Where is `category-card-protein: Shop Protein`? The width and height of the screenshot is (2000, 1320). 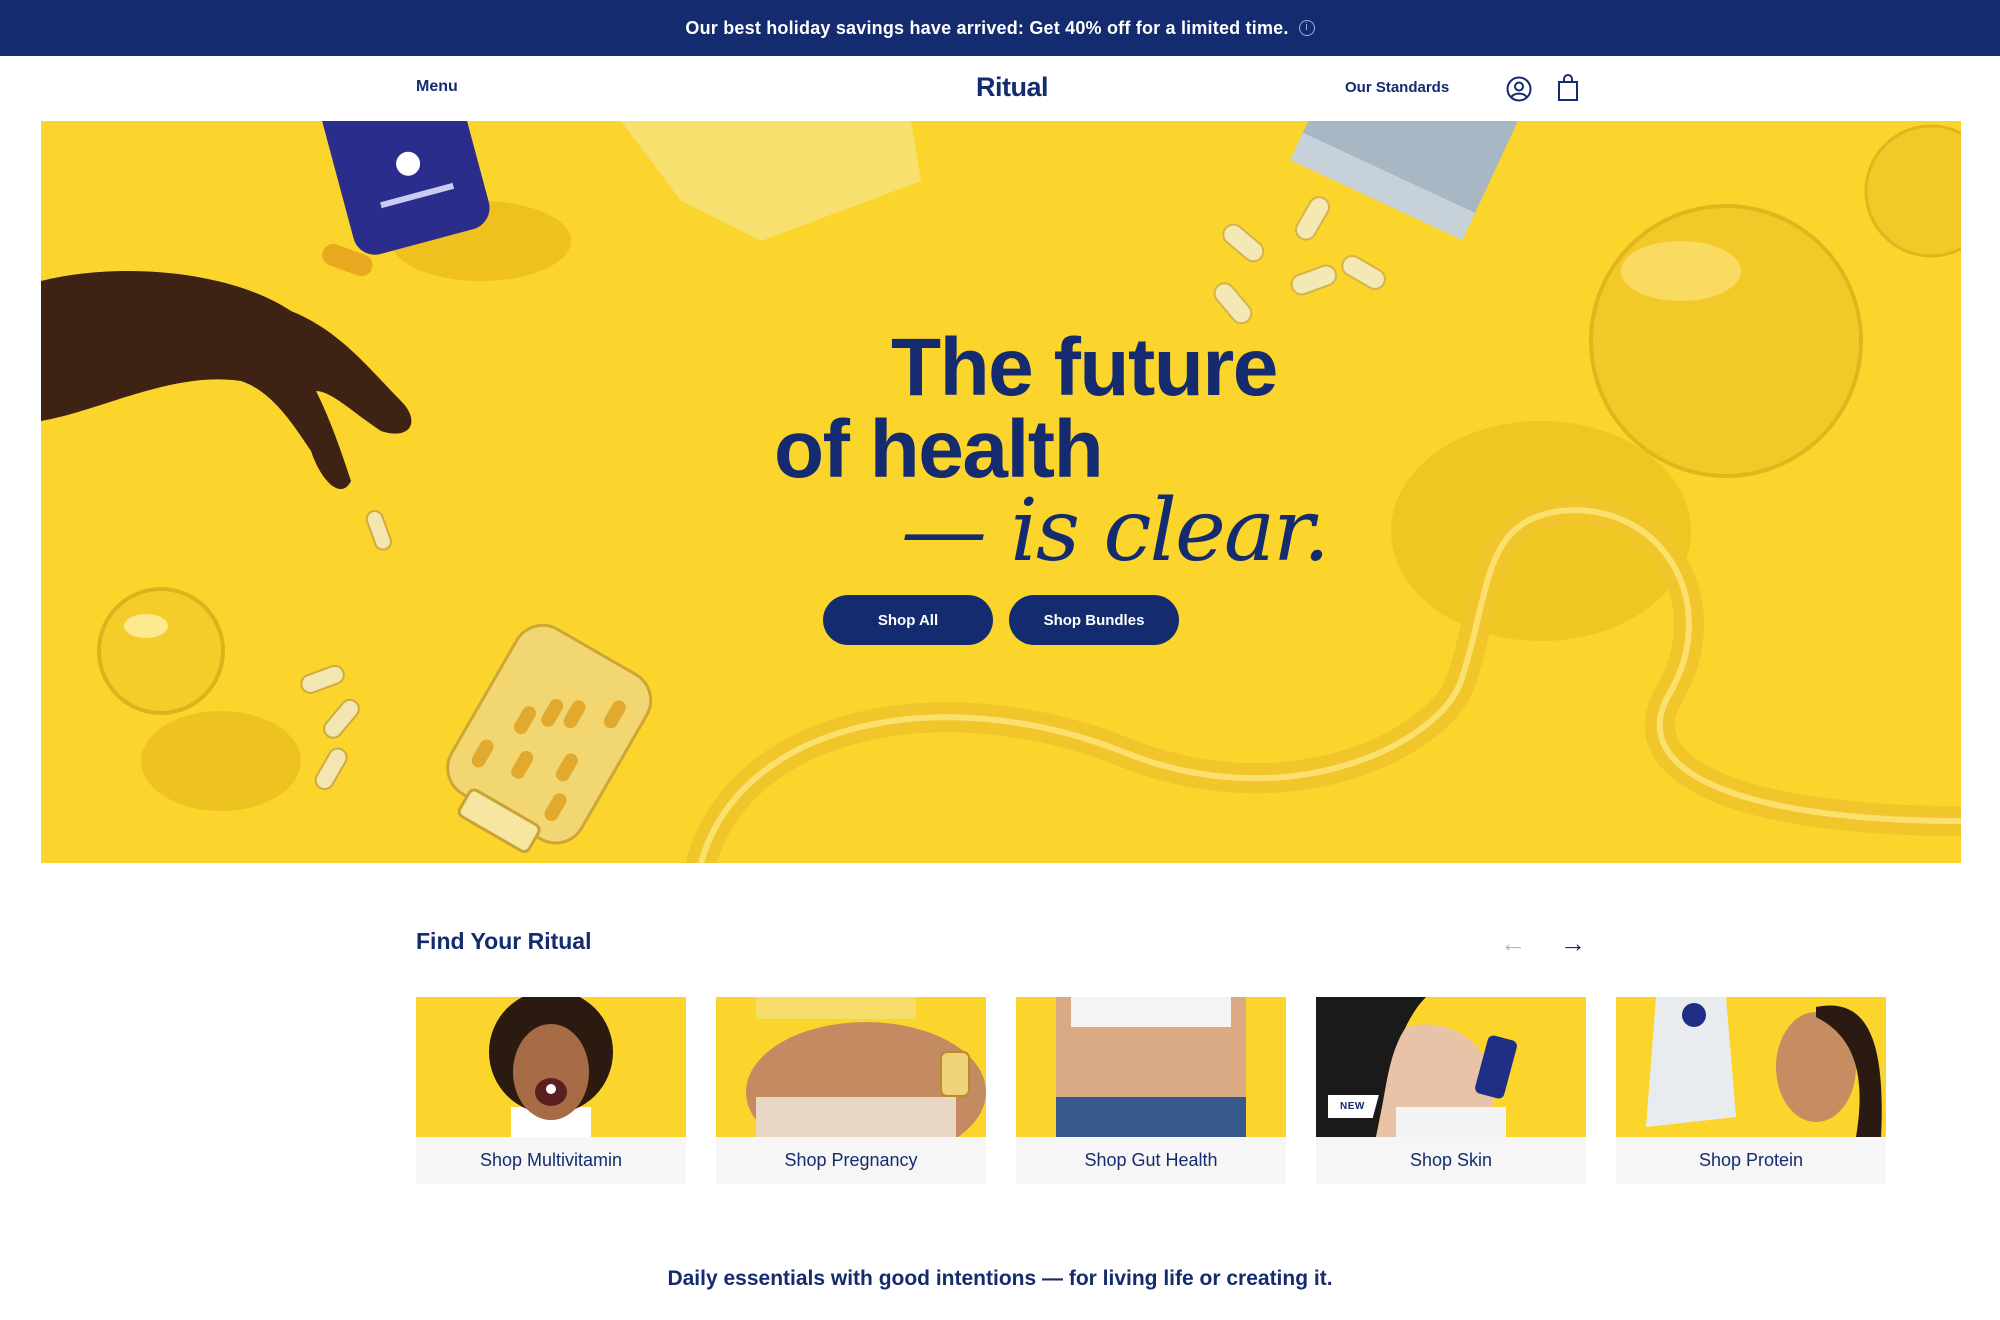
category-card-protein: Shop Protein is located at coordinates (1751, 1090).